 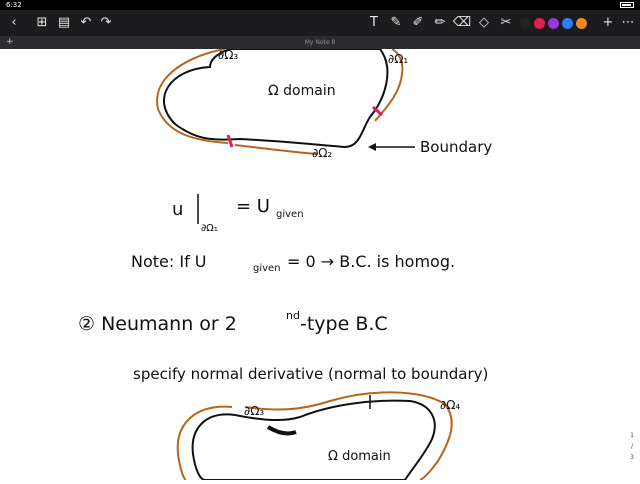 What do you see at coordinates (106, 23) in the screenshot?
I see `redo-icon: ↷` at bounding box center [106, 23].